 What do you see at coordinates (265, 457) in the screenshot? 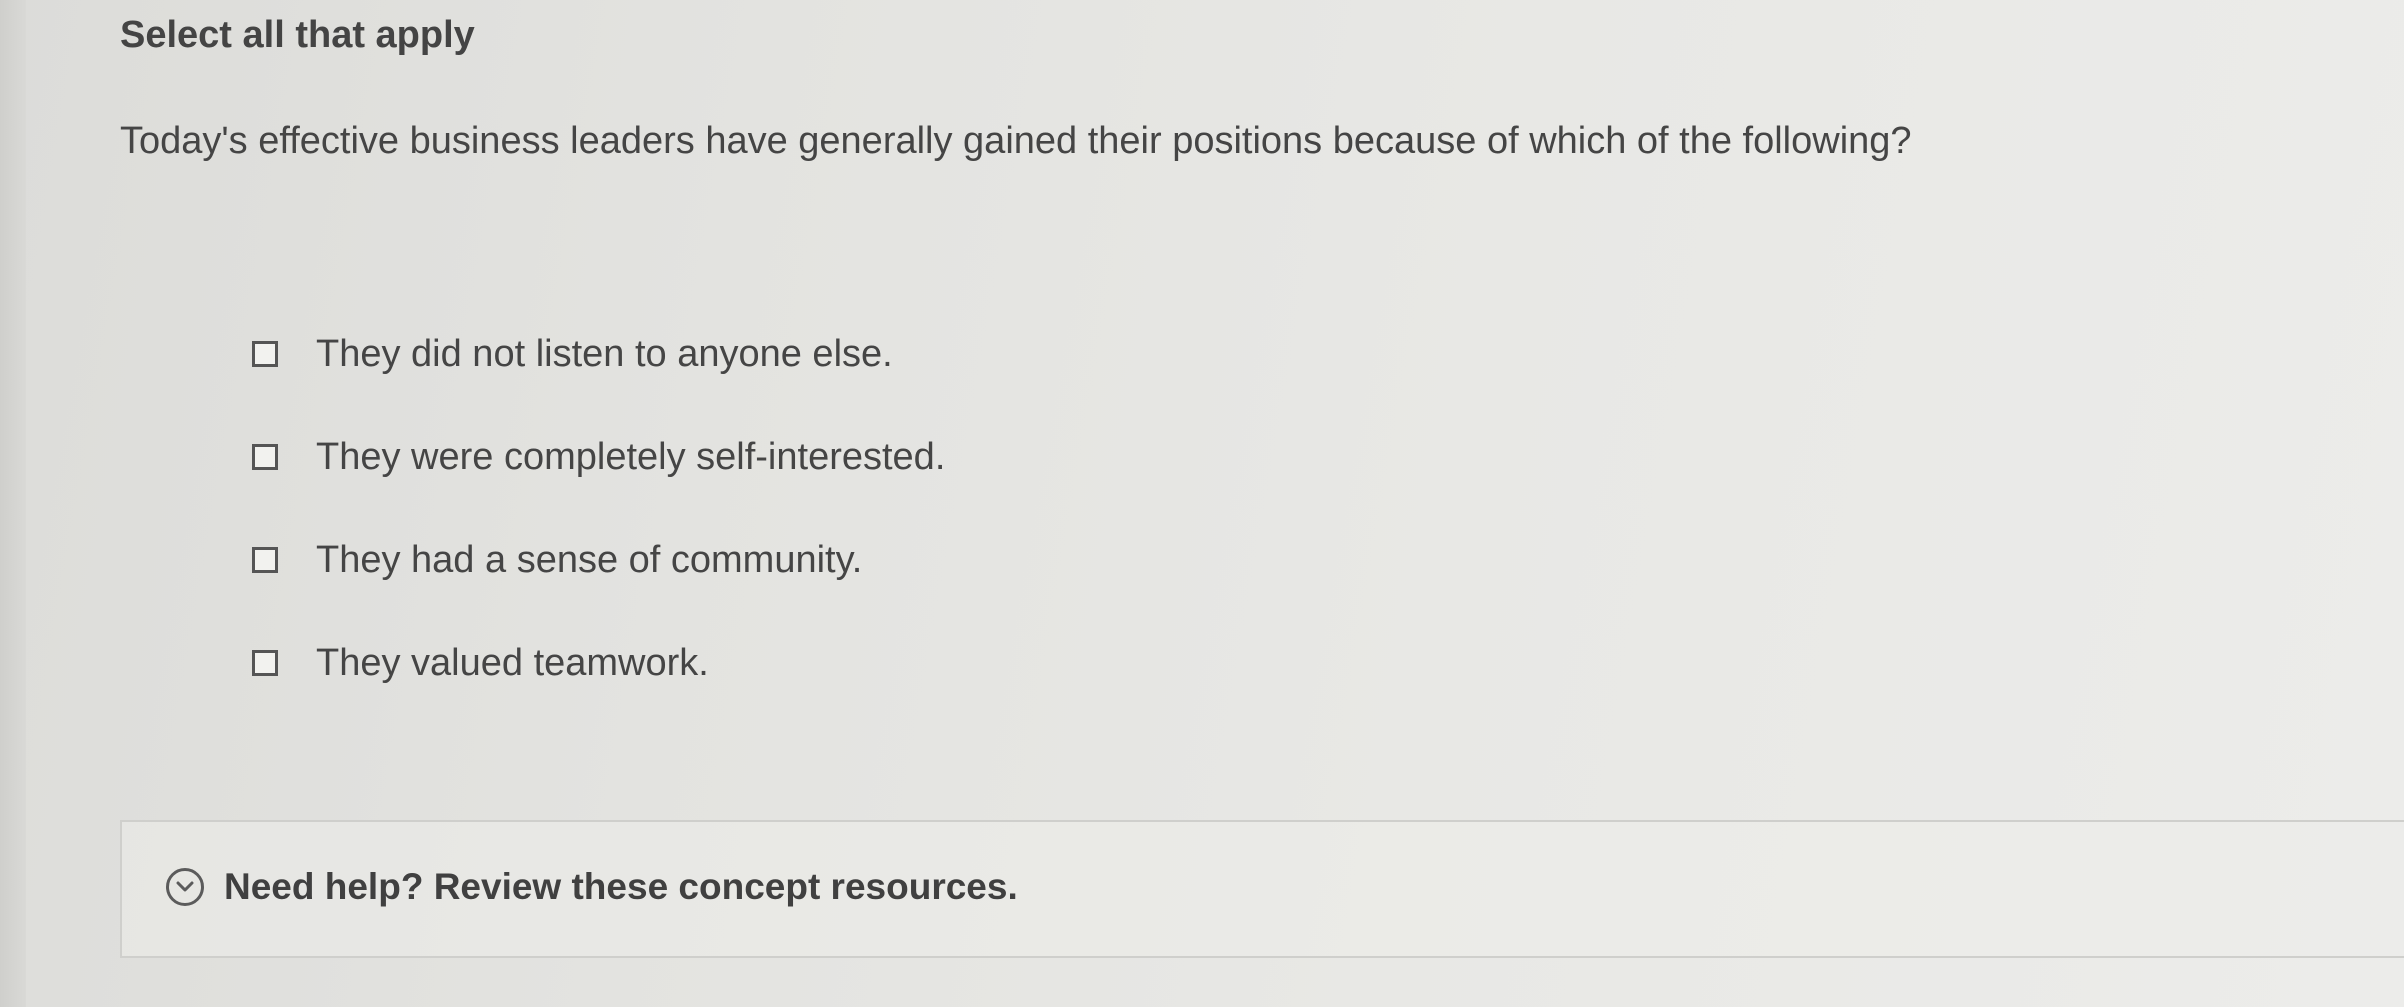
I see `option-2-checkbox` at bounding box center [265, 457].